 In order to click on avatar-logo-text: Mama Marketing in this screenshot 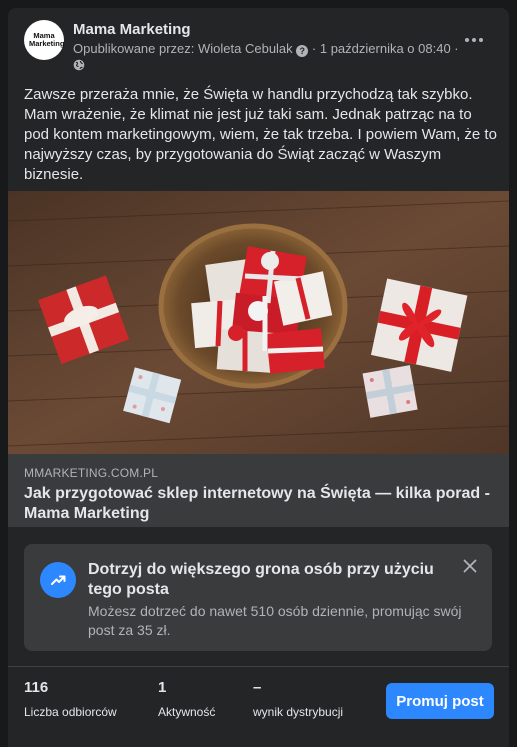, I will do `click(47, 39)`.